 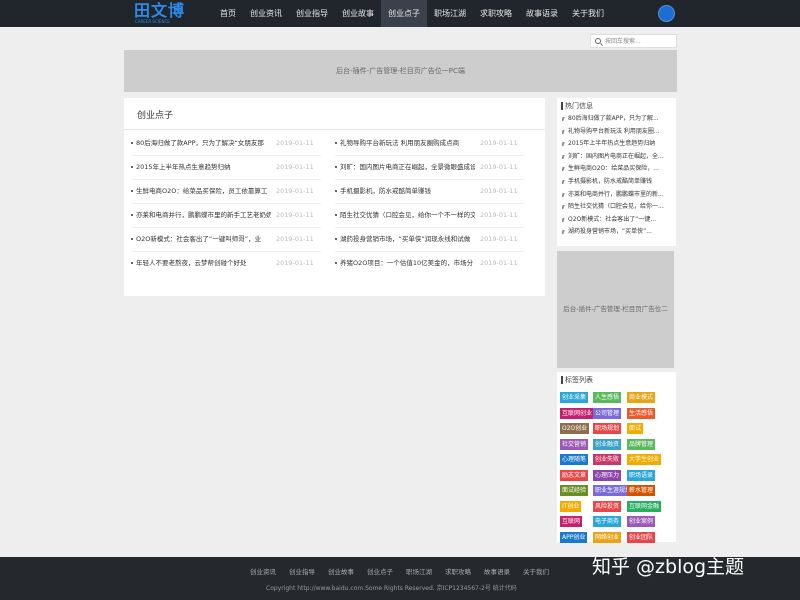 I want to click on tag-label: 品牌管理, so click(x=641, y=444).